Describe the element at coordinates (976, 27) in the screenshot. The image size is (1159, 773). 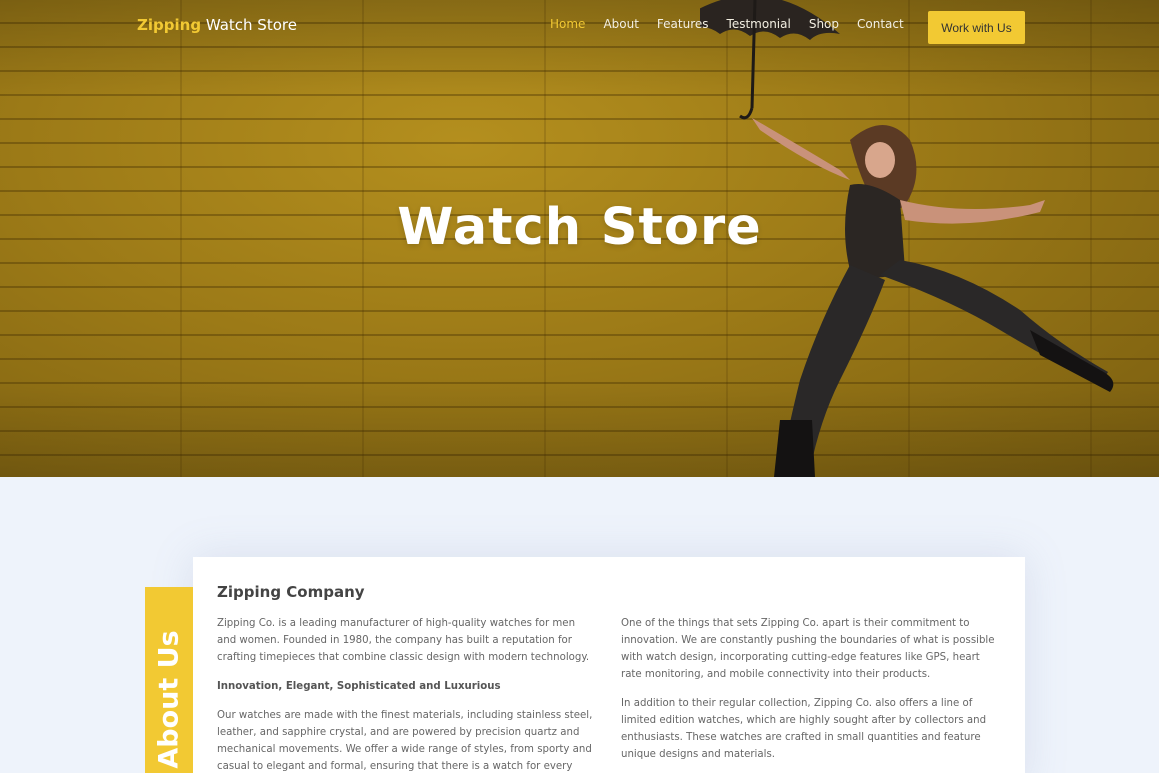
I see `work-with-us-button: Work with Us` at that location.